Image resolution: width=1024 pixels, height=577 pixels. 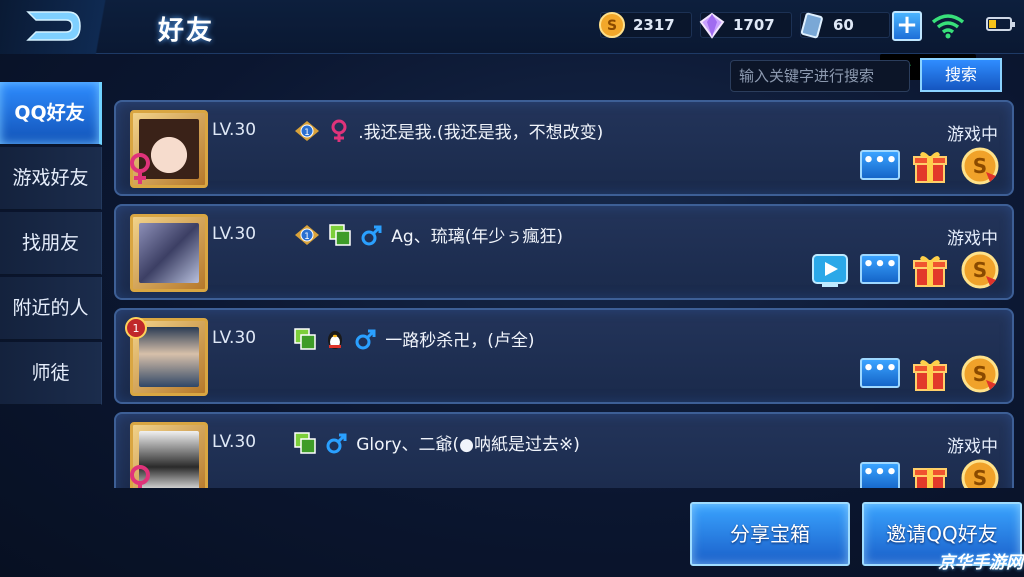 I want to click on gold-counter: S 2317, so click(x=645, y=25).